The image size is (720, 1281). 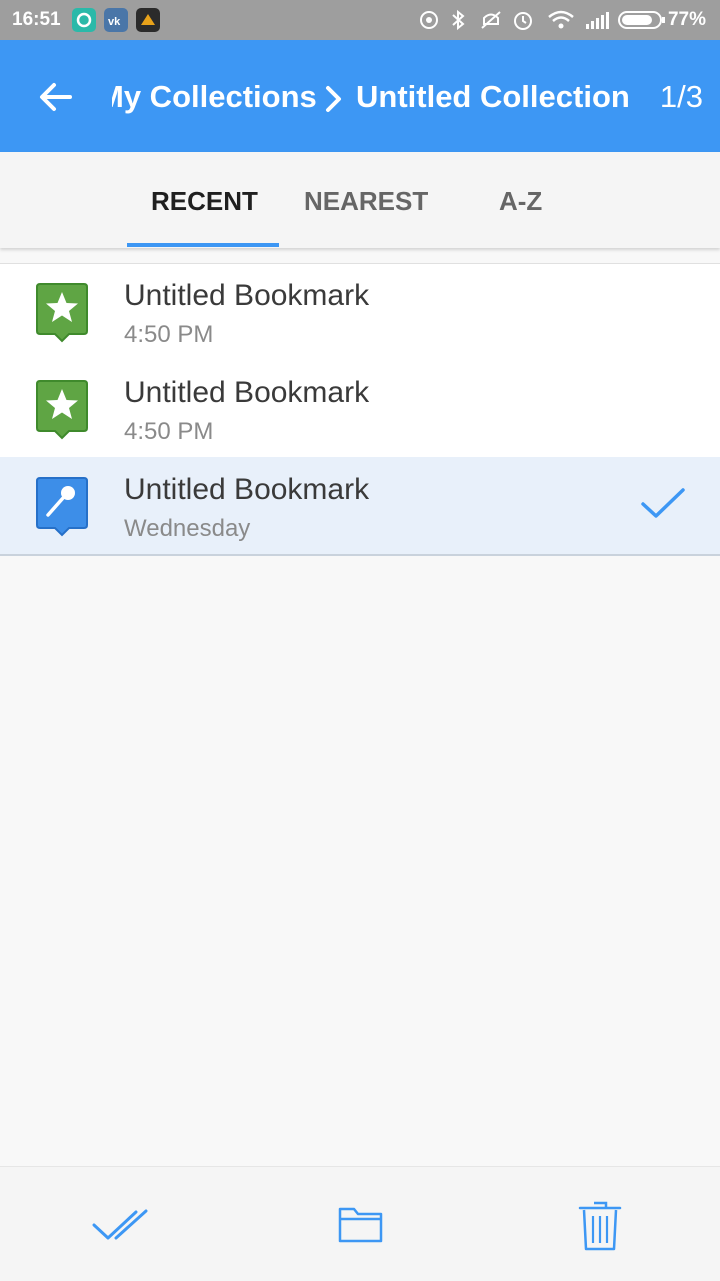 I want to click on back-button, so click(x=57, y=97).